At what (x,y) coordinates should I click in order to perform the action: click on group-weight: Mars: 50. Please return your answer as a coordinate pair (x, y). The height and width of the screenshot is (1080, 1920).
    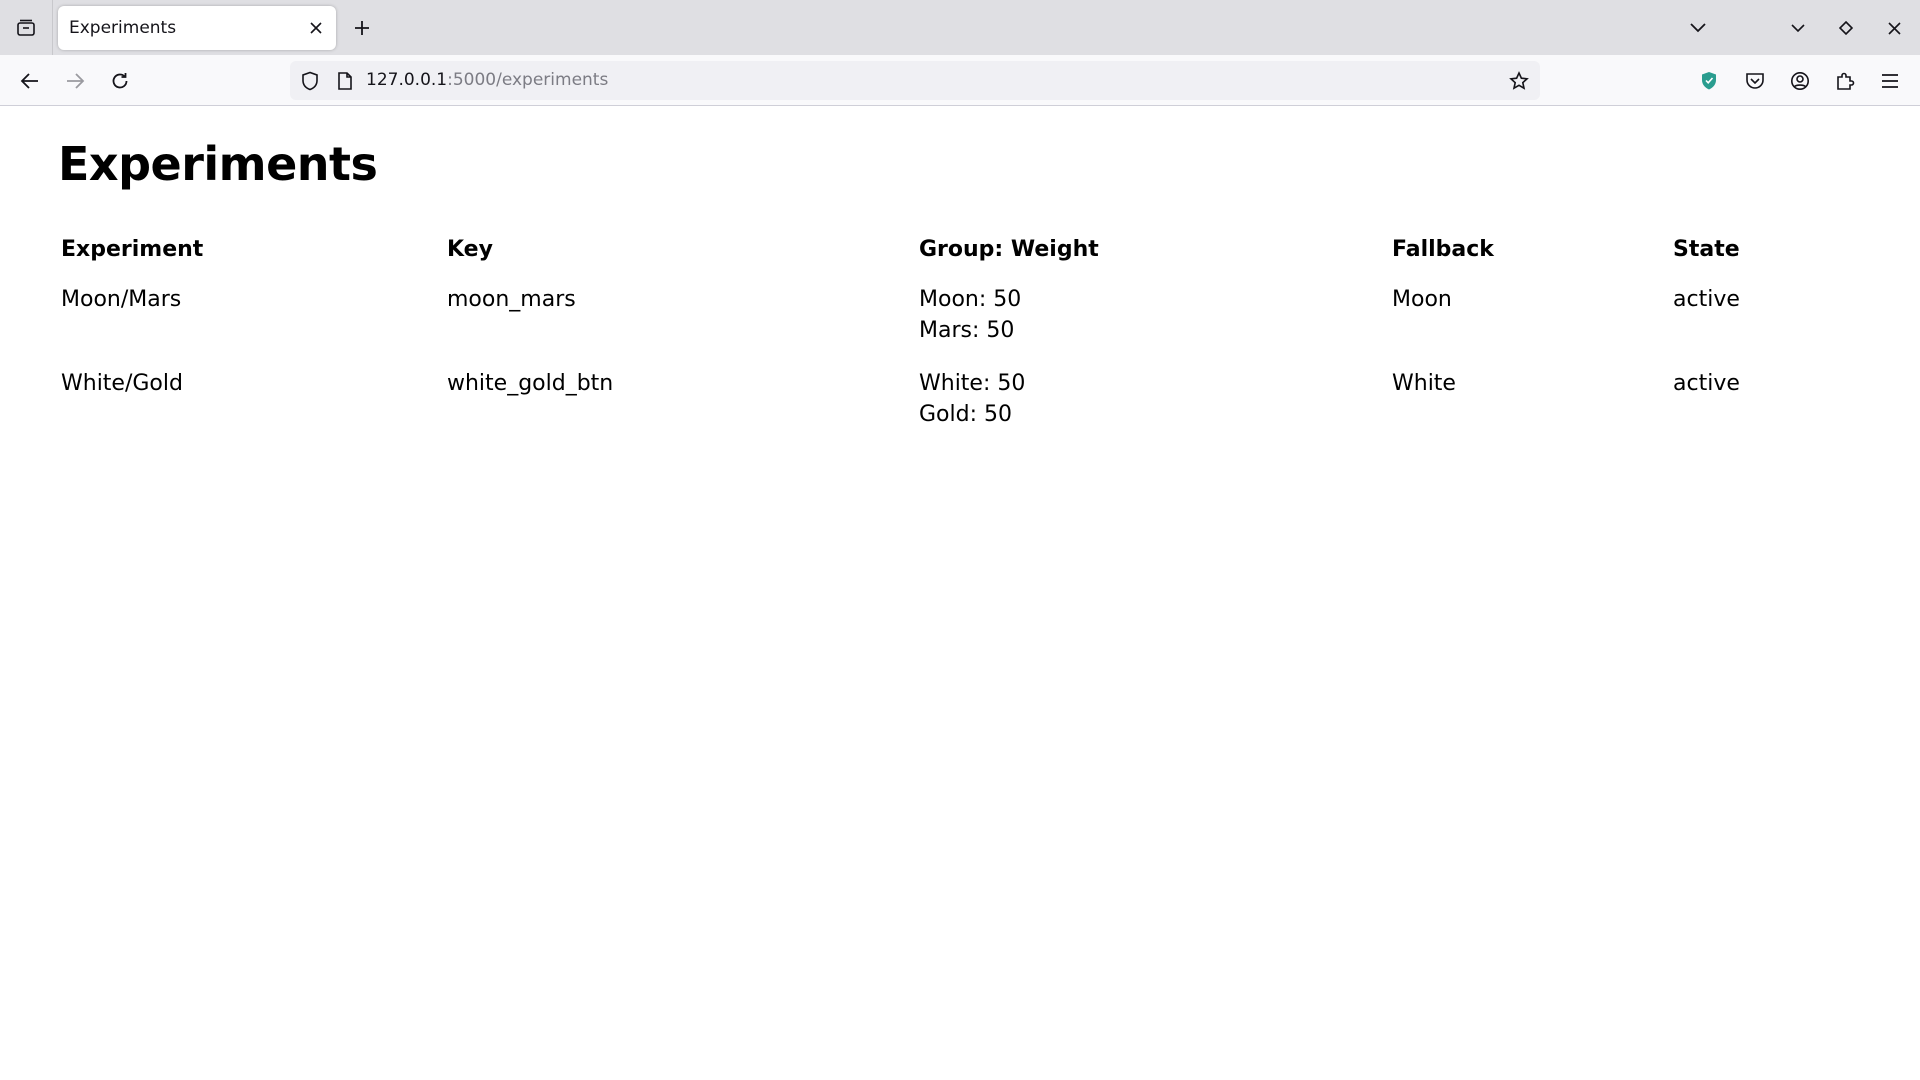
    Looking at the image, I should click on (967, 330).